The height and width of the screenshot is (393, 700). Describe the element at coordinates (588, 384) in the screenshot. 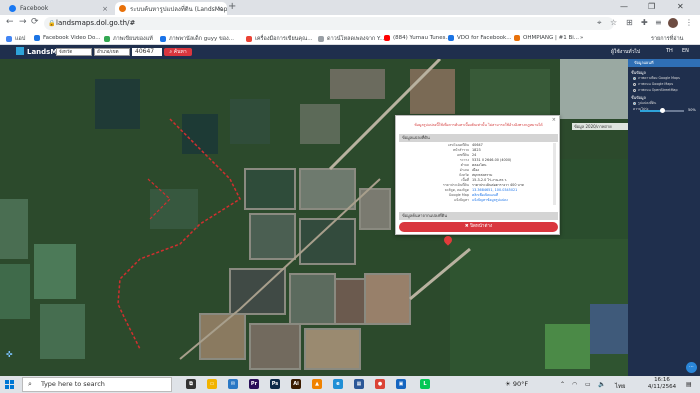

I see `battery-icon: ▭` at that location.